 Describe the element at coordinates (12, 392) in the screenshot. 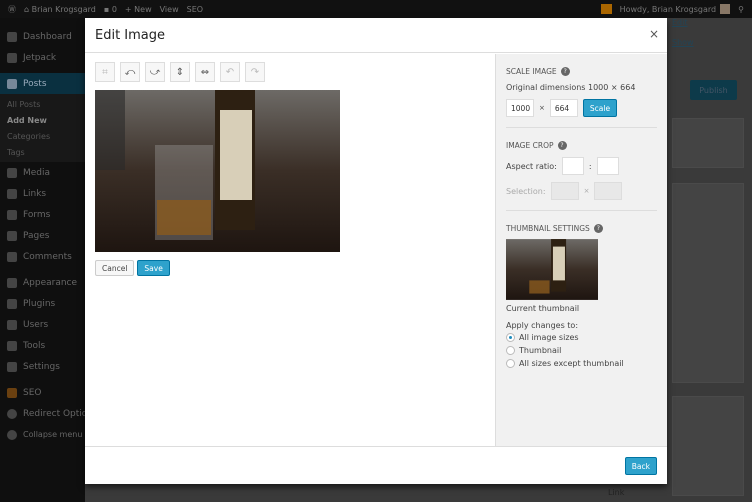

I see `seo-icon` at that location.